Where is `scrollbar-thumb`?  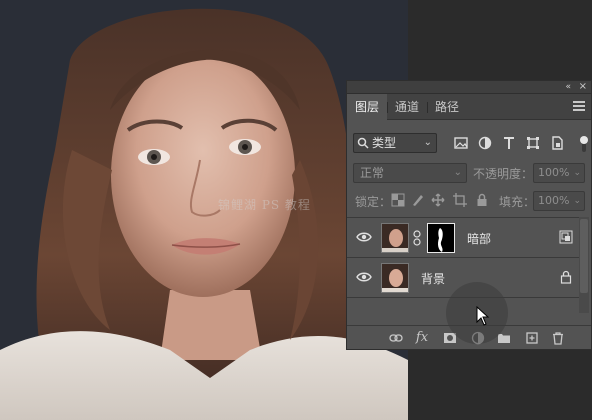 scrollbar-thumb is located at coordinates (584, 256).